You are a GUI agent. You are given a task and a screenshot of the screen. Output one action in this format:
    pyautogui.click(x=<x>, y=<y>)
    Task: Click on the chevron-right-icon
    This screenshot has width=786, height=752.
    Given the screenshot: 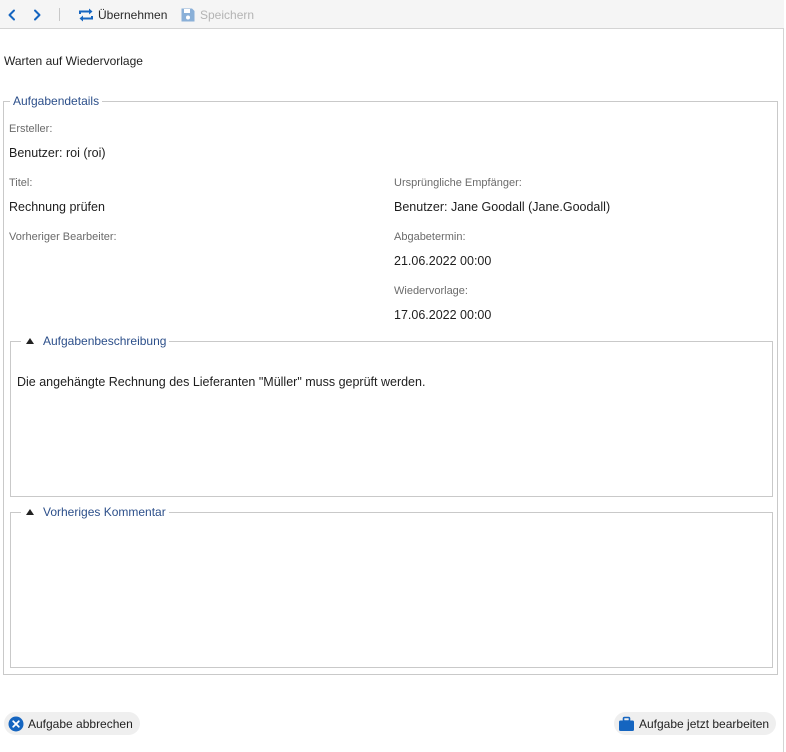 What is the action you would take?
    pyautogui.click(x=37, y=14)
    